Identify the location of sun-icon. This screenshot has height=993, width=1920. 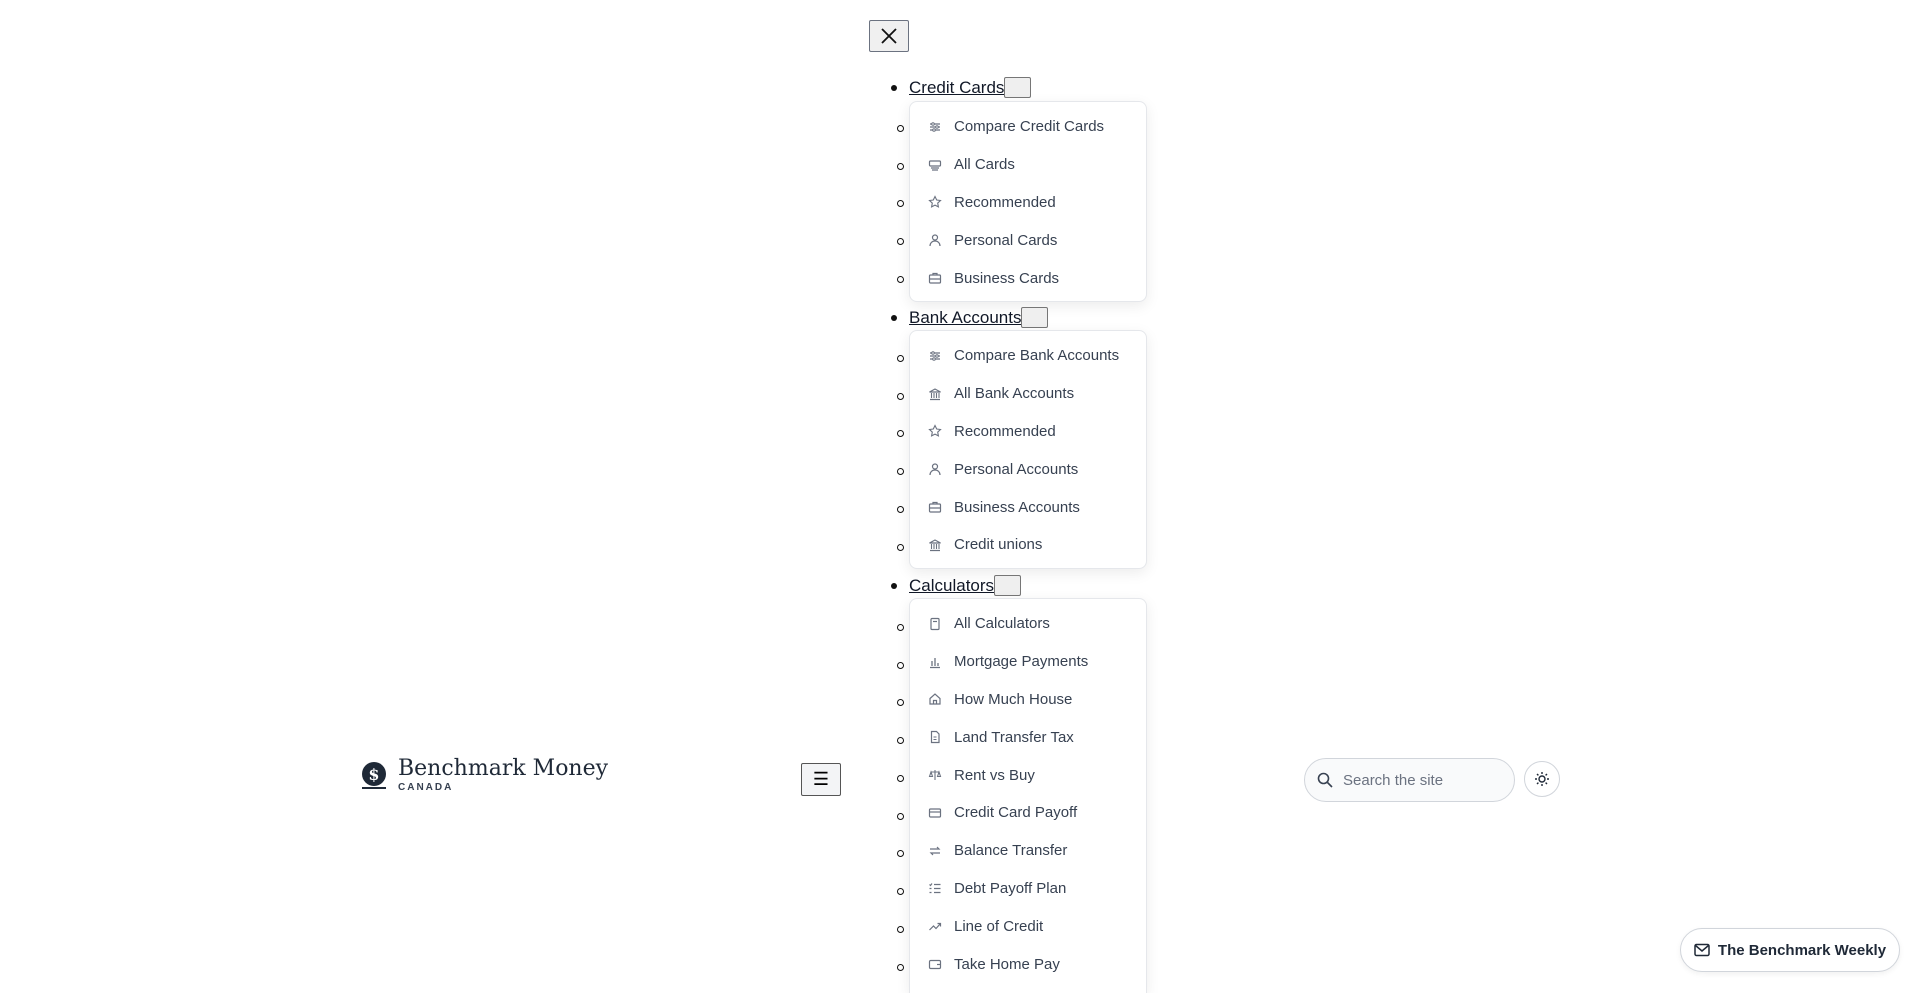
(1542, 779).